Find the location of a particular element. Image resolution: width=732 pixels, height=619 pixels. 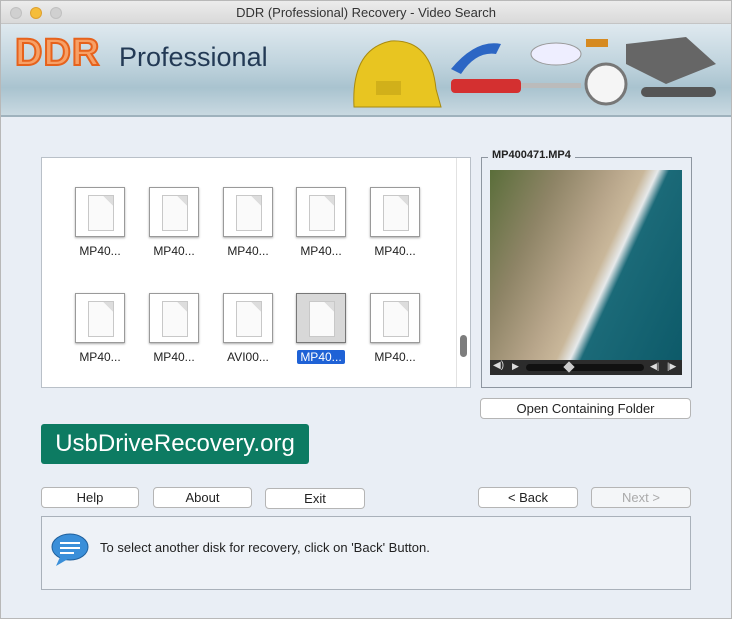

zoom-window-button is located at coordinates (56, 13).